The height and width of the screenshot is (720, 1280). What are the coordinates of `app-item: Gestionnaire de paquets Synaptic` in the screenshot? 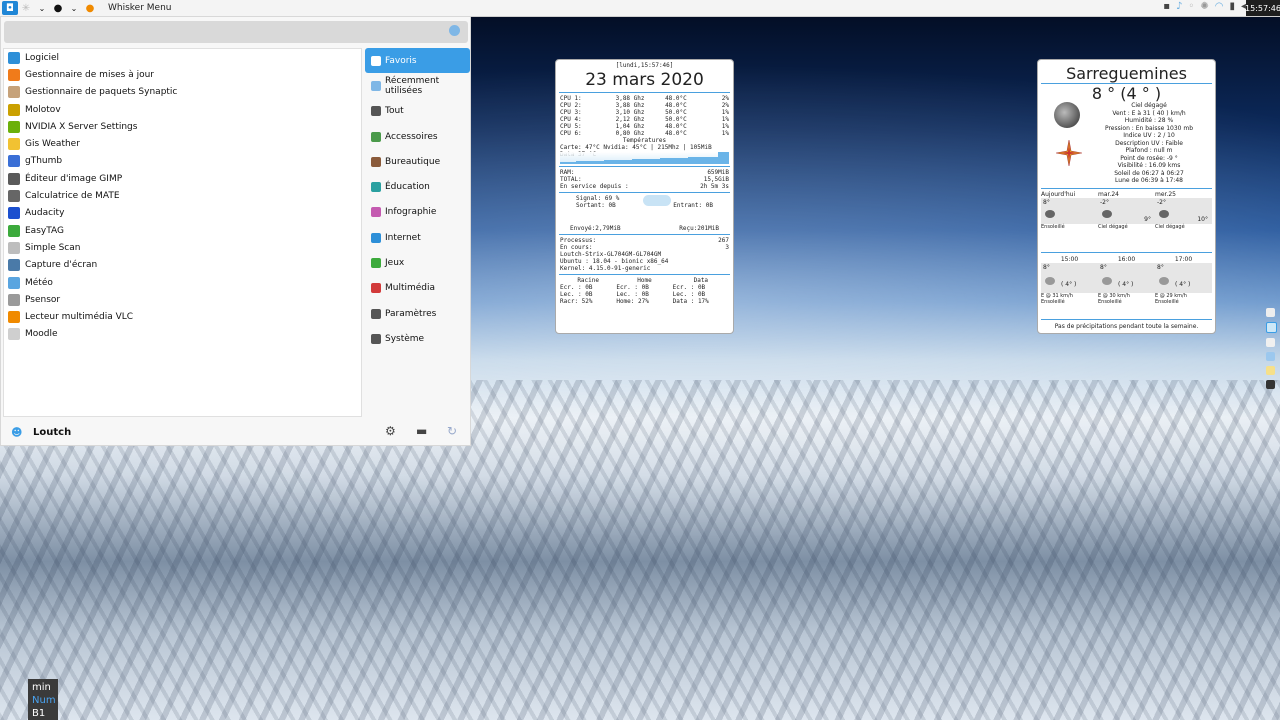 It's located at (182, 92).